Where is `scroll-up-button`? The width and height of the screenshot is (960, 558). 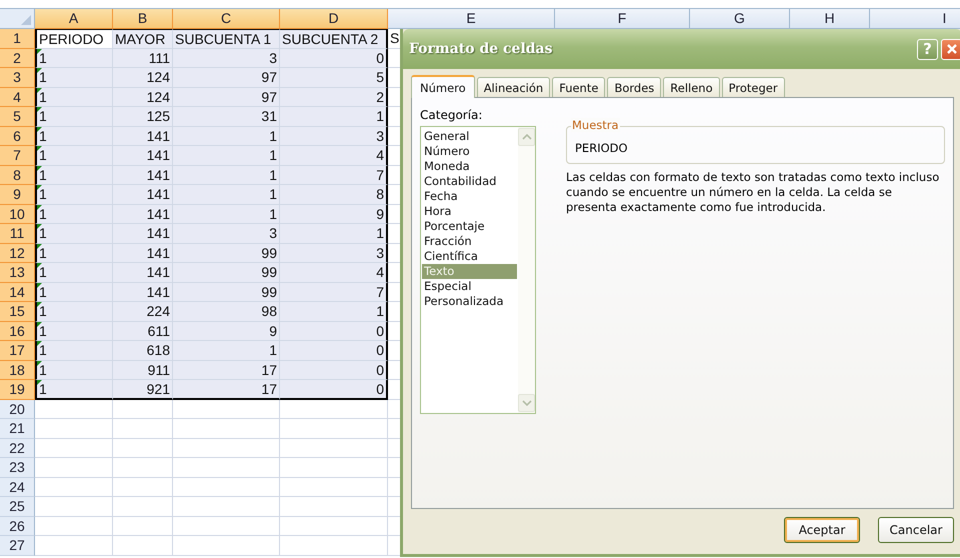
scroll-up-button is located at coordinates (526, 137).